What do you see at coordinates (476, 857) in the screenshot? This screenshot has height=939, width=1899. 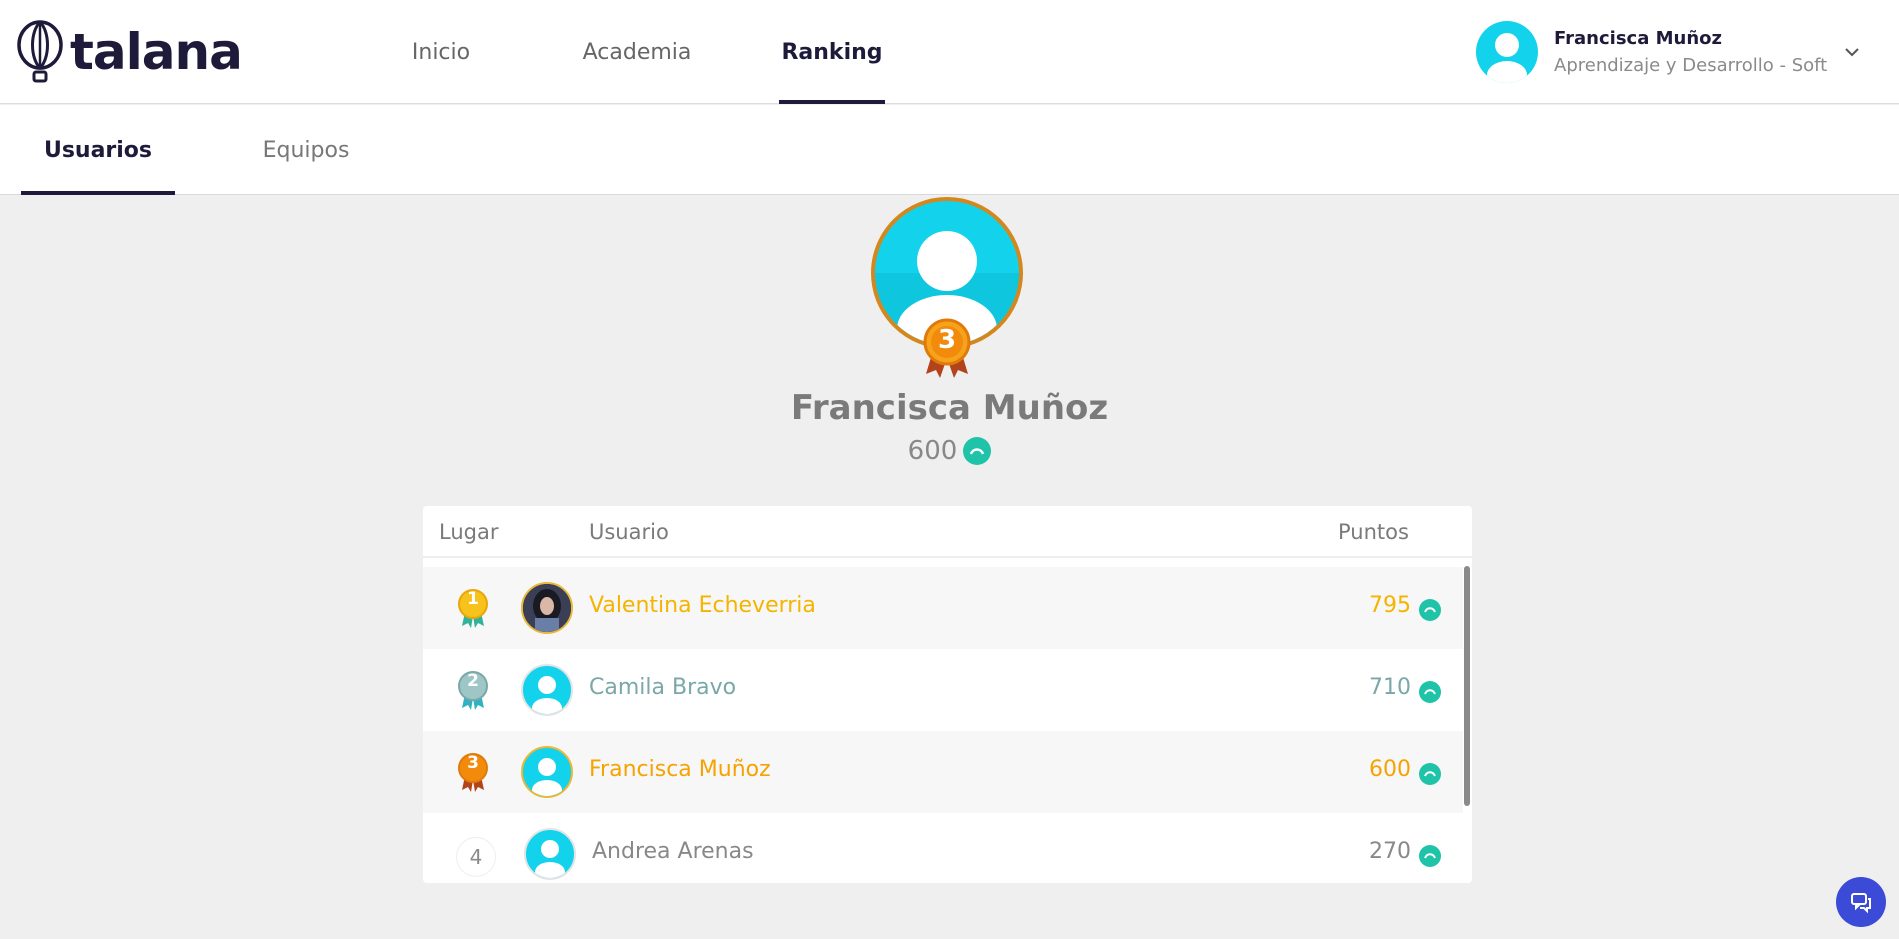 I see `rank-number: 4` at bounding box center [476, 857].